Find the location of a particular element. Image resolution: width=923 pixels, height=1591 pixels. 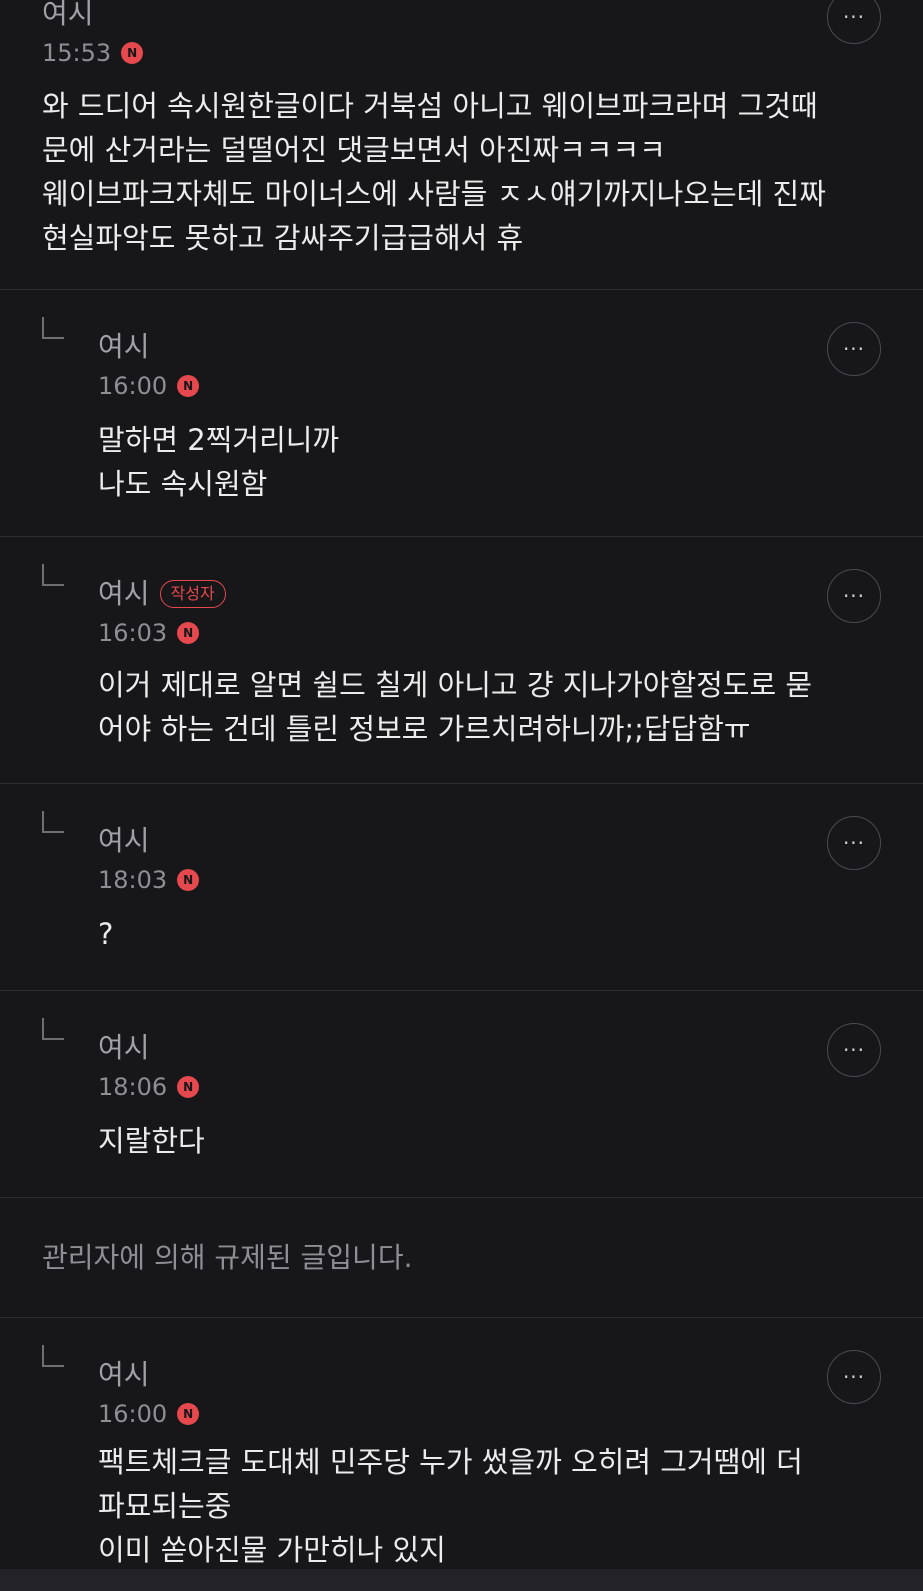

reply-item: 여시 18:06 N ··· 지랄한다 is located at coordinates (461, 1094).